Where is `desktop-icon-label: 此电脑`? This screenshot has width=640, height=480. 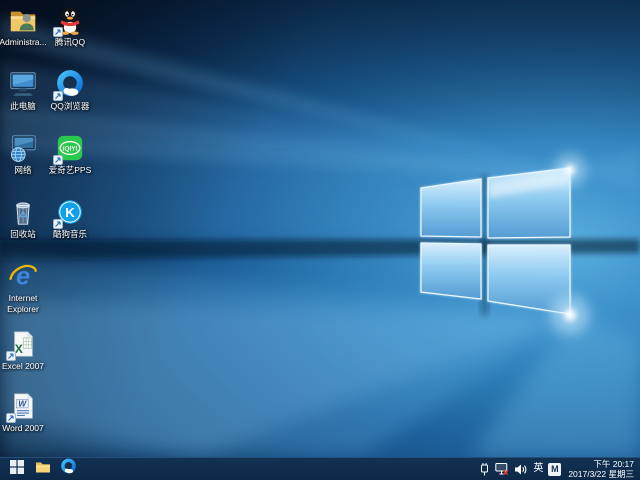 desktop-icon-label: 此电脑 is located at coordinates (23, 106).